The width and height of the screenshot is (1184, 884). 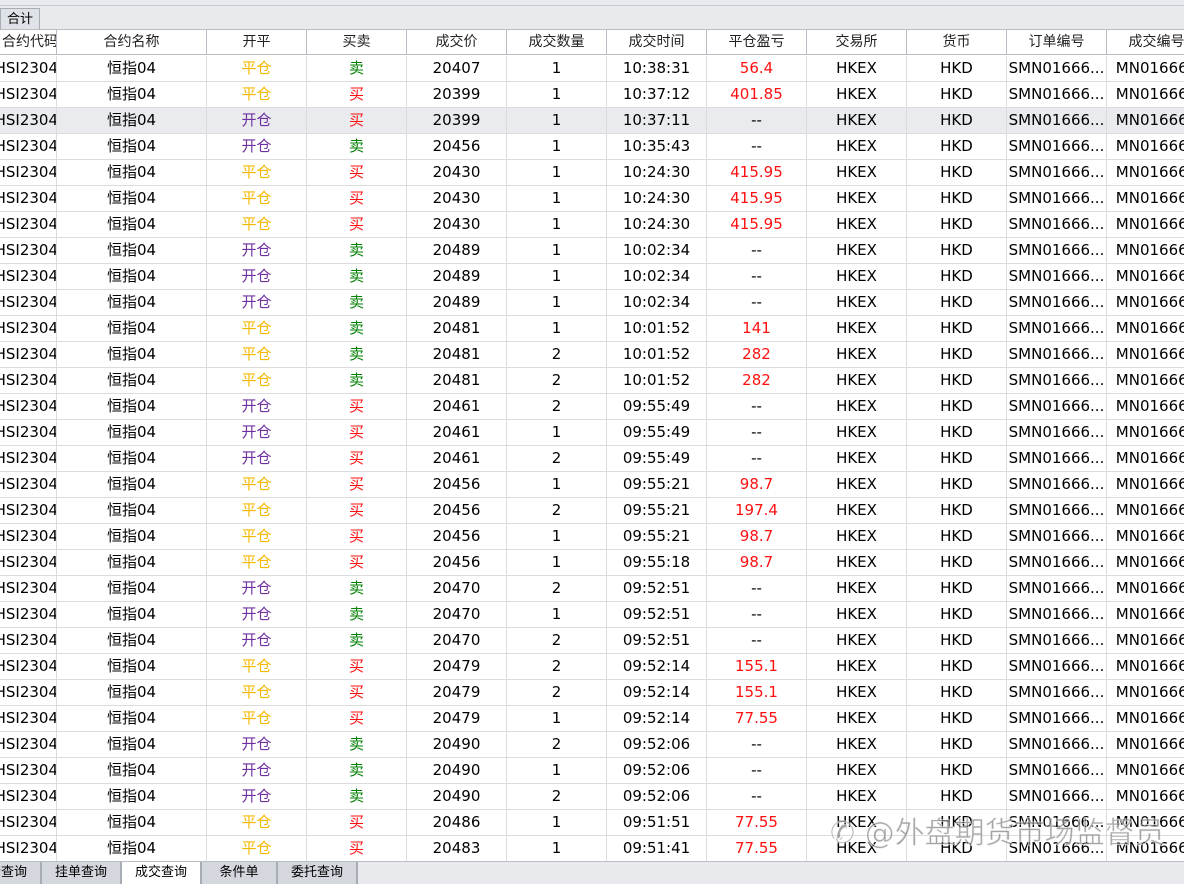 What do you see at coordinates (21, 873) in the screenshot?
I see `tab-position-query: 持仓查询` at bounding box center [21, 873].